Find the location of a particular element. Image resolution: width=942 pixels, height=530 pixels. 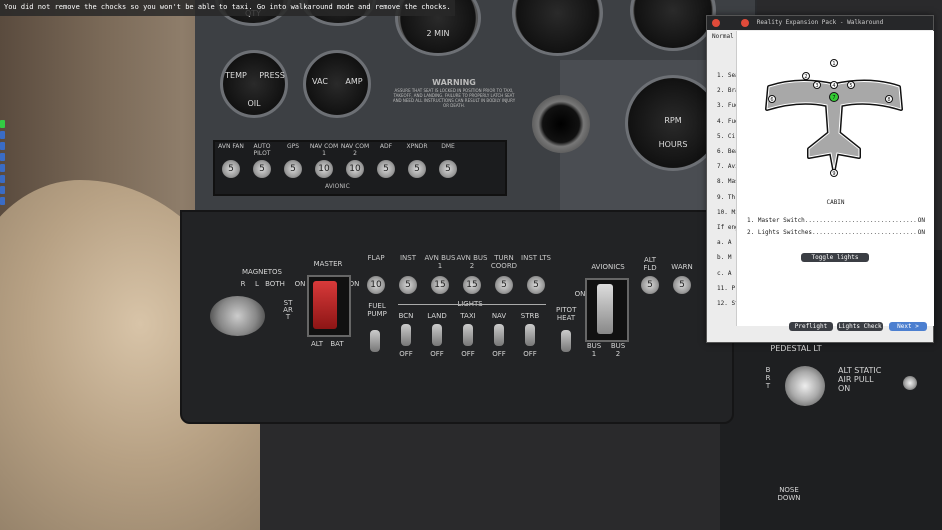

fuel-pump-switch is located at coordinates (375, 341).